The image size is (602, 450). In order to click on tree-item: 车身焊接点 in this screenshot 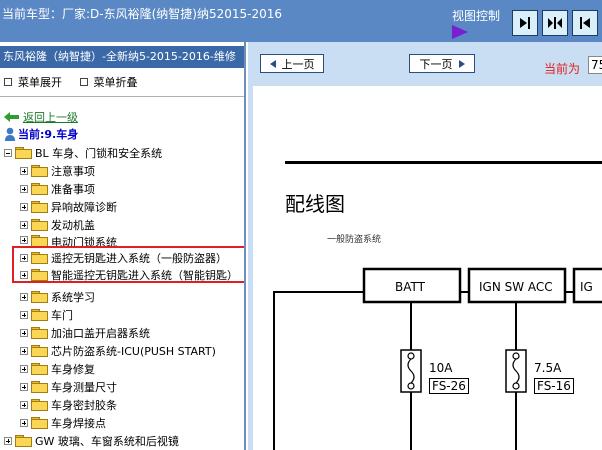, I will do `click(63, 422)`.